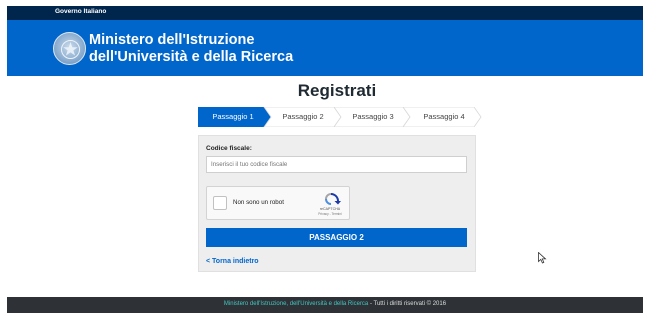  I want to click on window-edge, so click(3, 156).